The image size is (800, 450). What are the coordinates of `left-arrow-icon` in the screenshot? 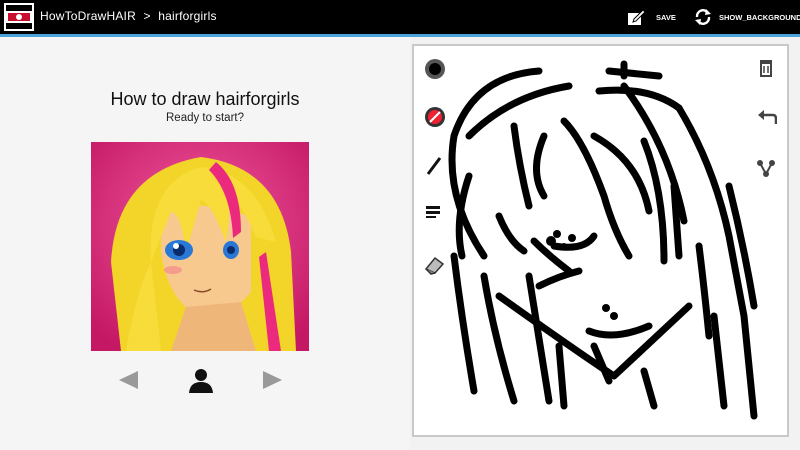 It's located at (128, 380).